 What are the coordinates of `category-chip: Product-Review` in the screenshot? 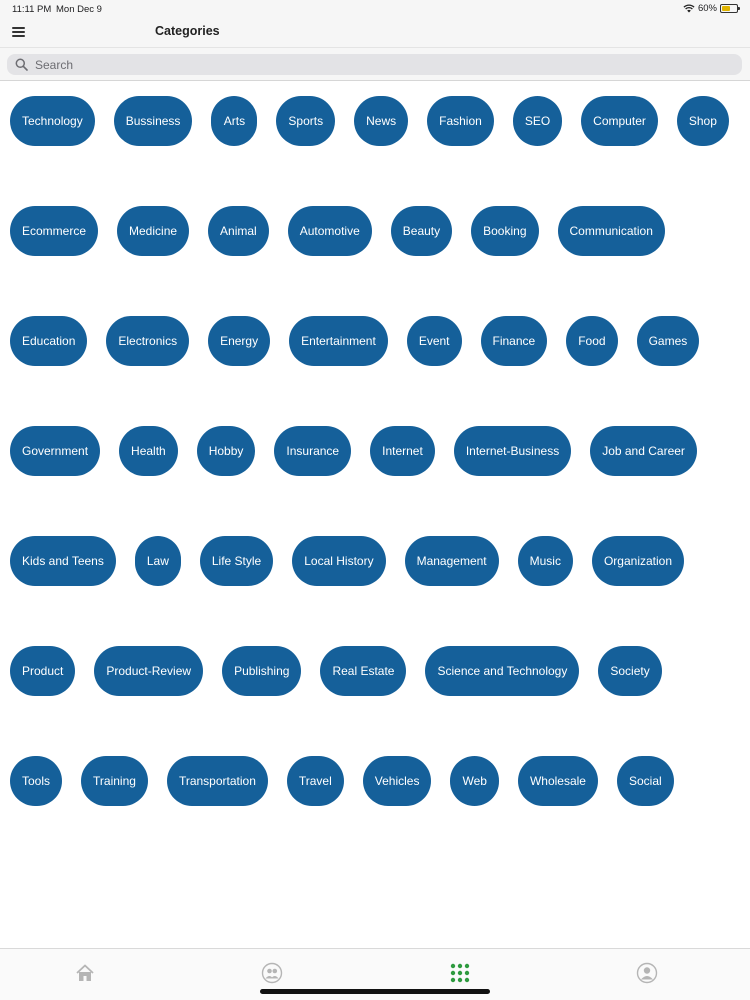 It's located at (149, 671).